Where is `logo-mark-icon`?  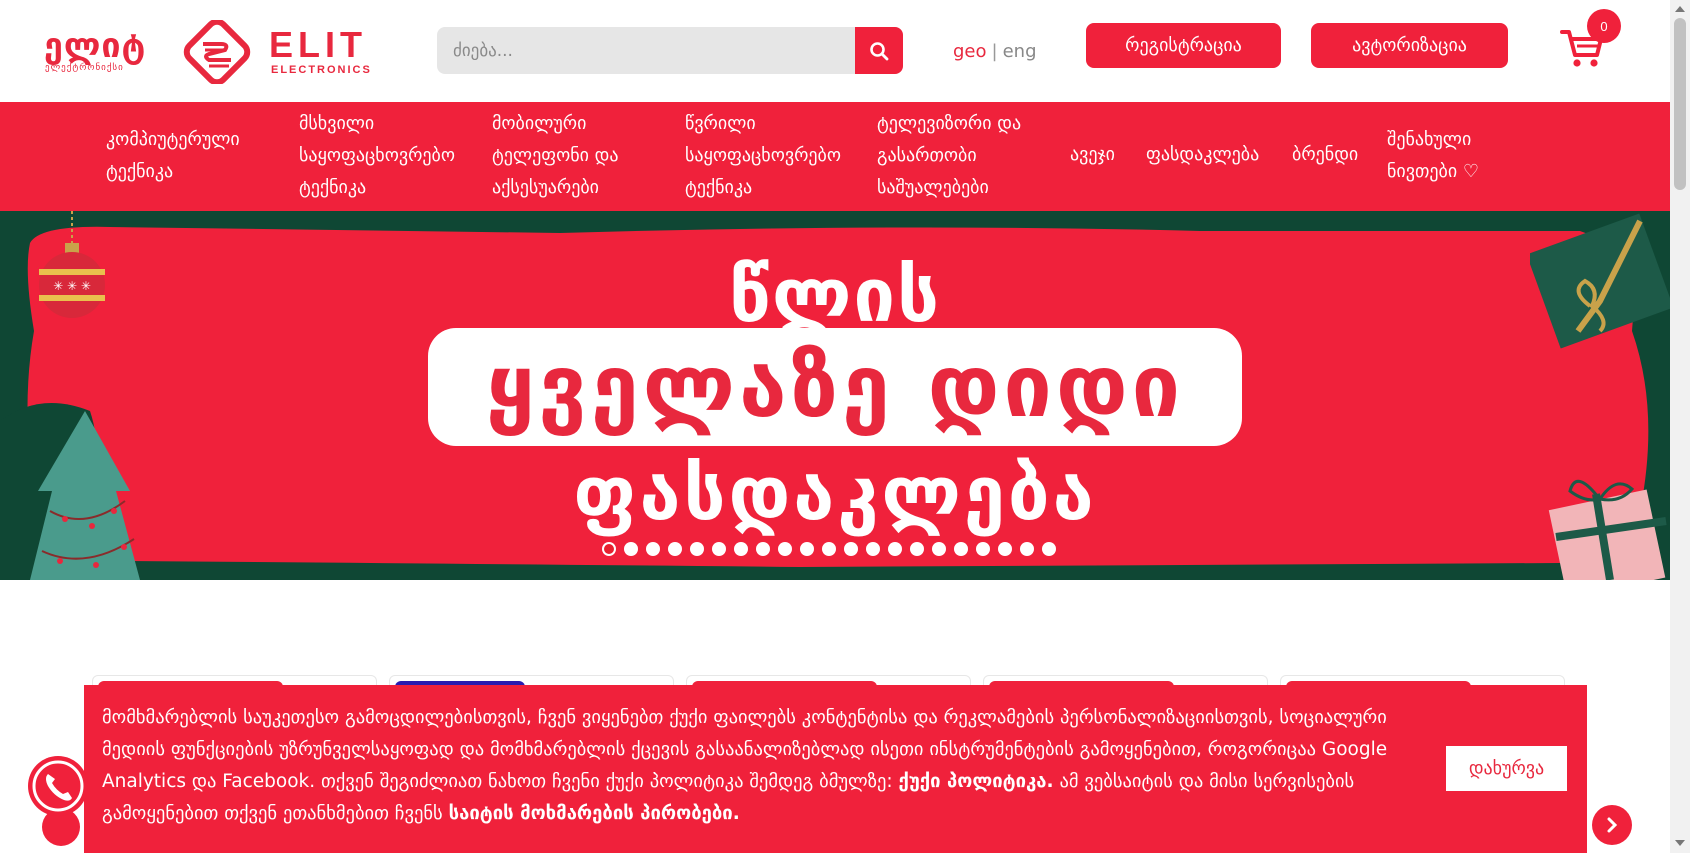
logo-mark-icon is located at coordinates (217, 52).